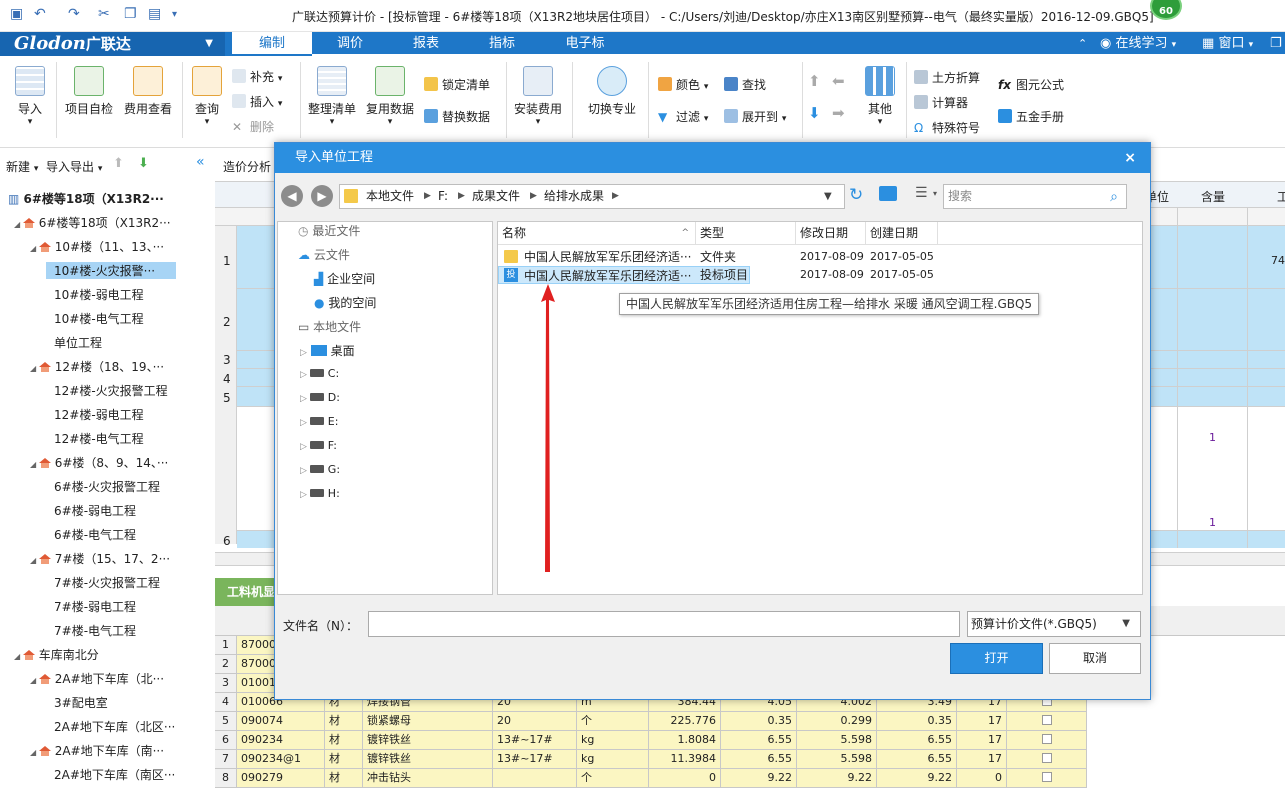 Image resolution: width=1285 pixels, height=792 pixels. What do you see at coordinates (457, 84) in the screenshot?
I see `lock-list-button: 锁定清单` at bounding box center [457, 84].